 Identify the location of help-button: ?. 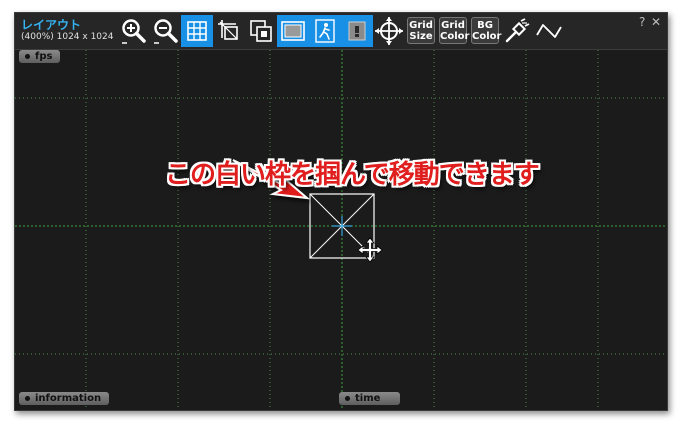
(642, 22).